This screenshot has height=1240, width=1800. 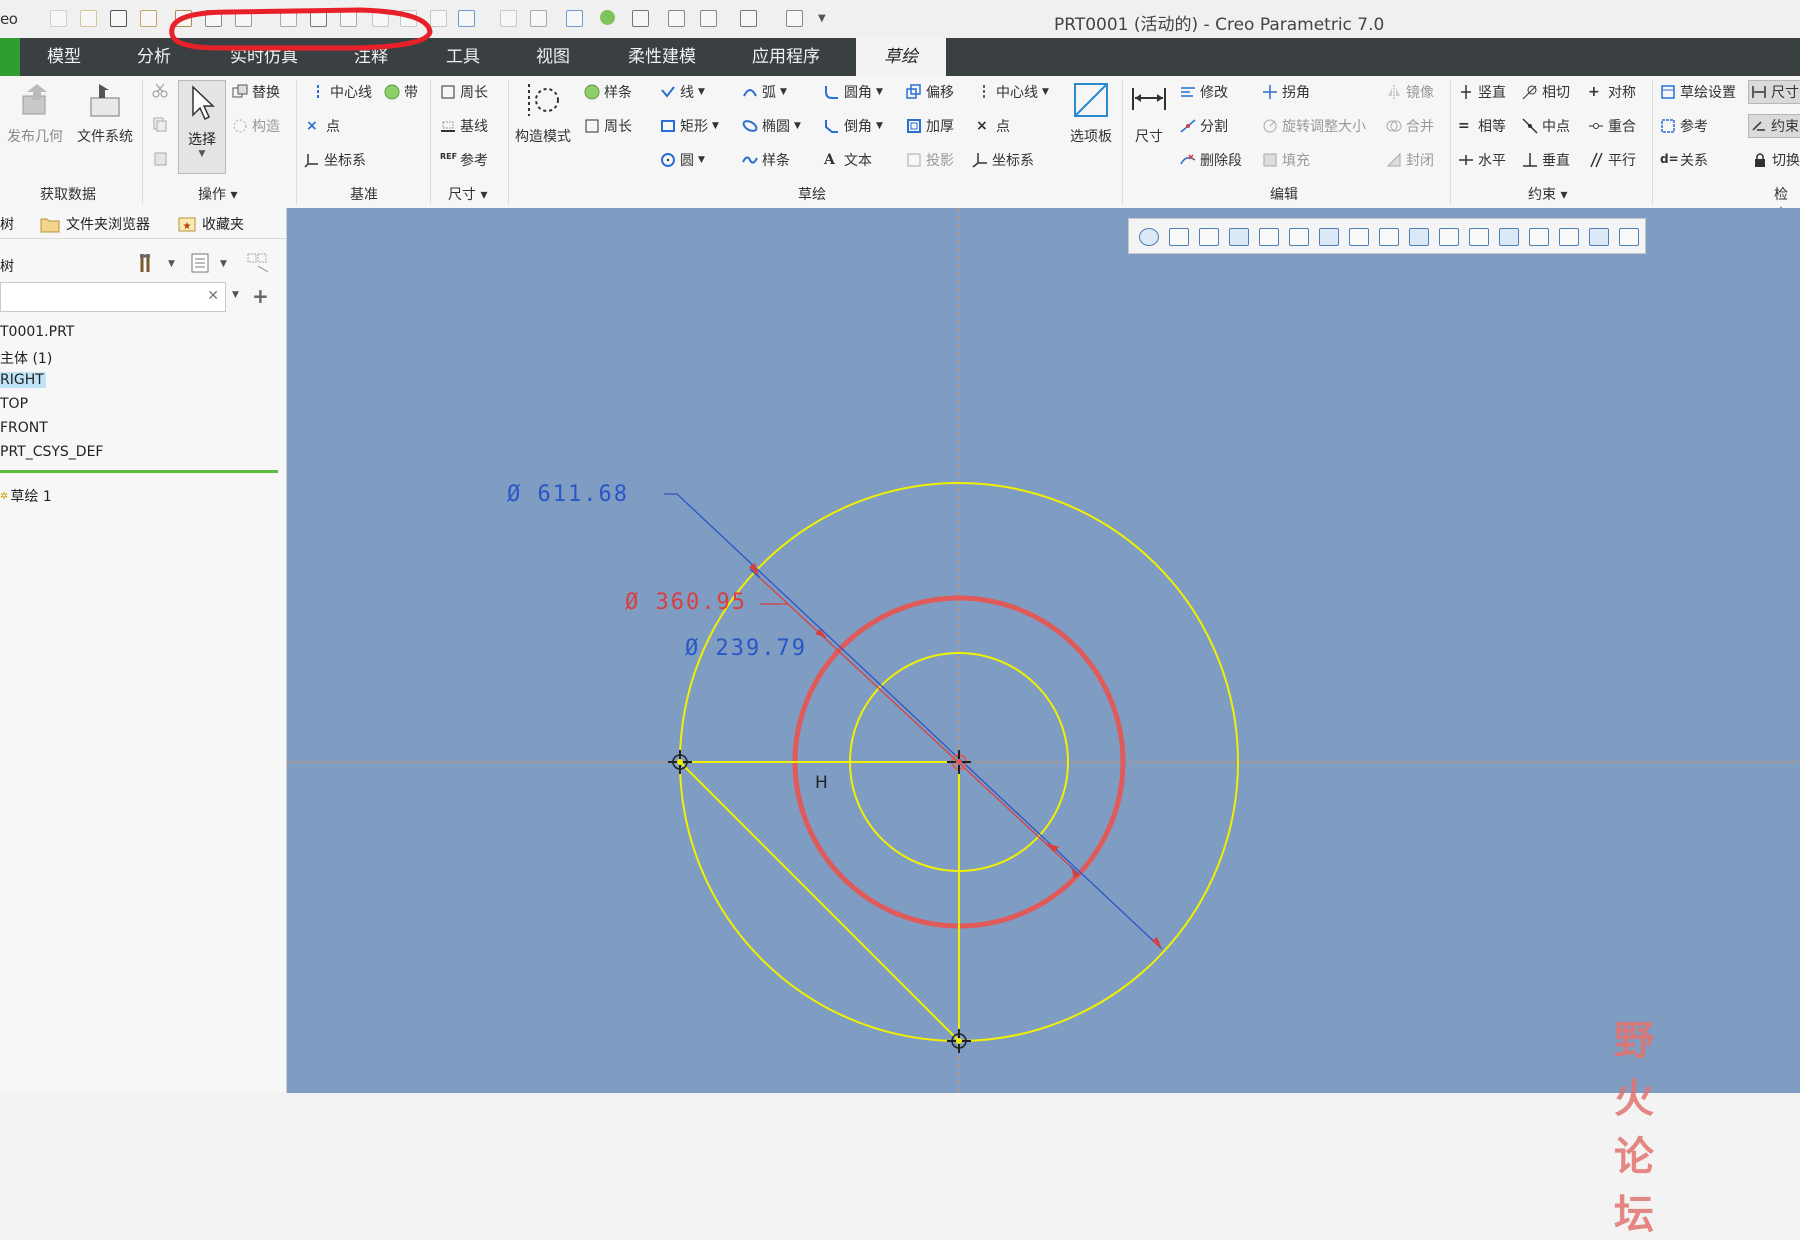 What do you see at coordinates (118, 18) in the screenshot?
I see `save-icon` at bounding box center [118, 18].